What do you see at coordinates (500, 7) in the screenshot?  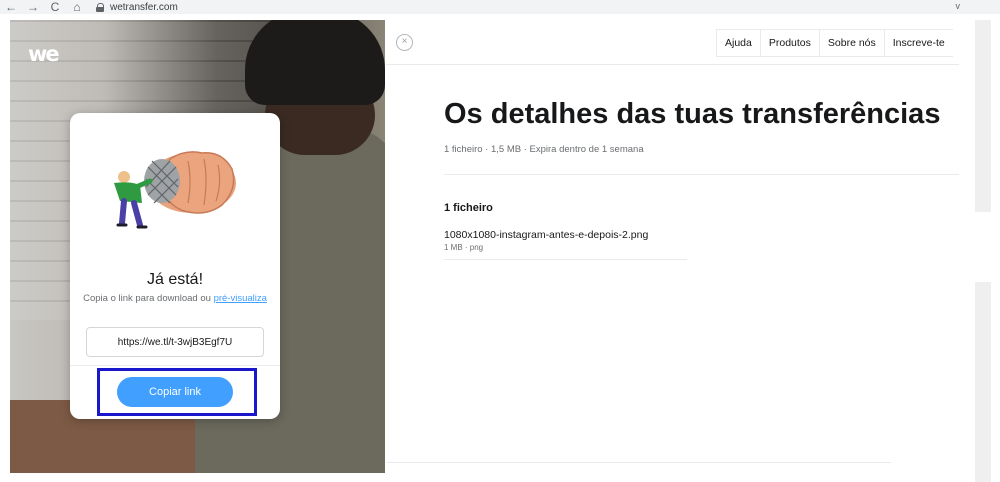 I see `browser-toolbar: ← → C ⌂ wetransfer.com v` at bounding box center [500, 7].